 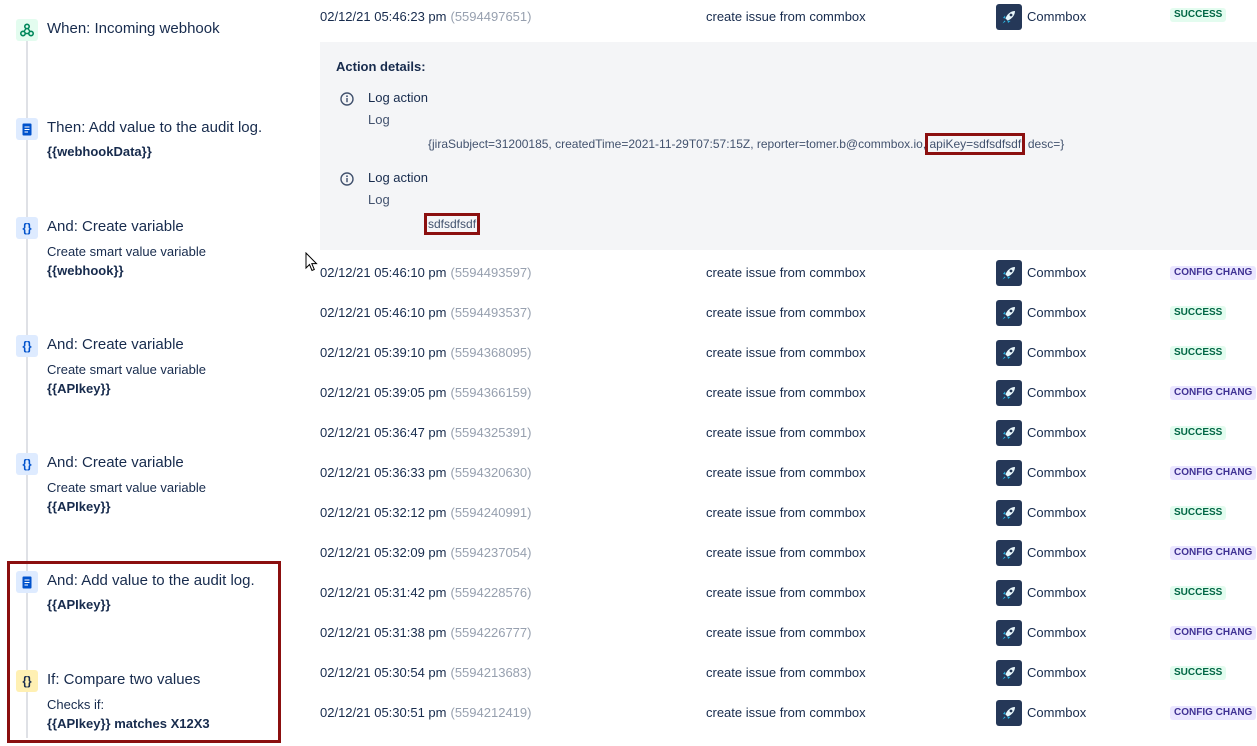 I want to click on mouse-cursor-icon, so click(x=311, y=262).